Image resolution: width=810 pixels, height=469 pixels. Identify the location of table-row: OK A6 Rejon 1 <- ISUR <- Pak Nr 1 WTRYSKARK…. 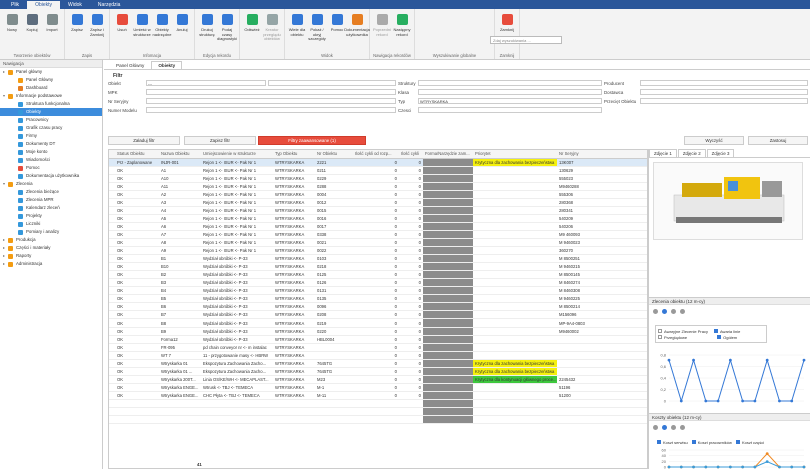
(378, 226).